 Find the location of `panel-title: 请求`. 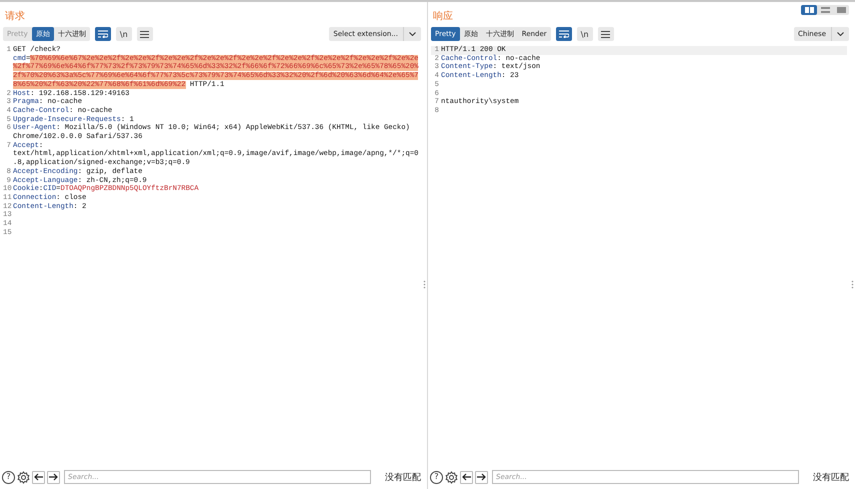

panel-title: 请求 is located at coordinates (15, 17).